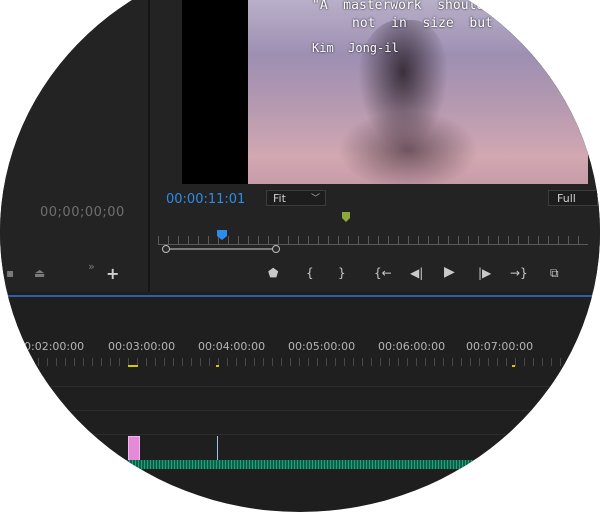  I want to click on scrollbar-handle-left, so click(166, 249).